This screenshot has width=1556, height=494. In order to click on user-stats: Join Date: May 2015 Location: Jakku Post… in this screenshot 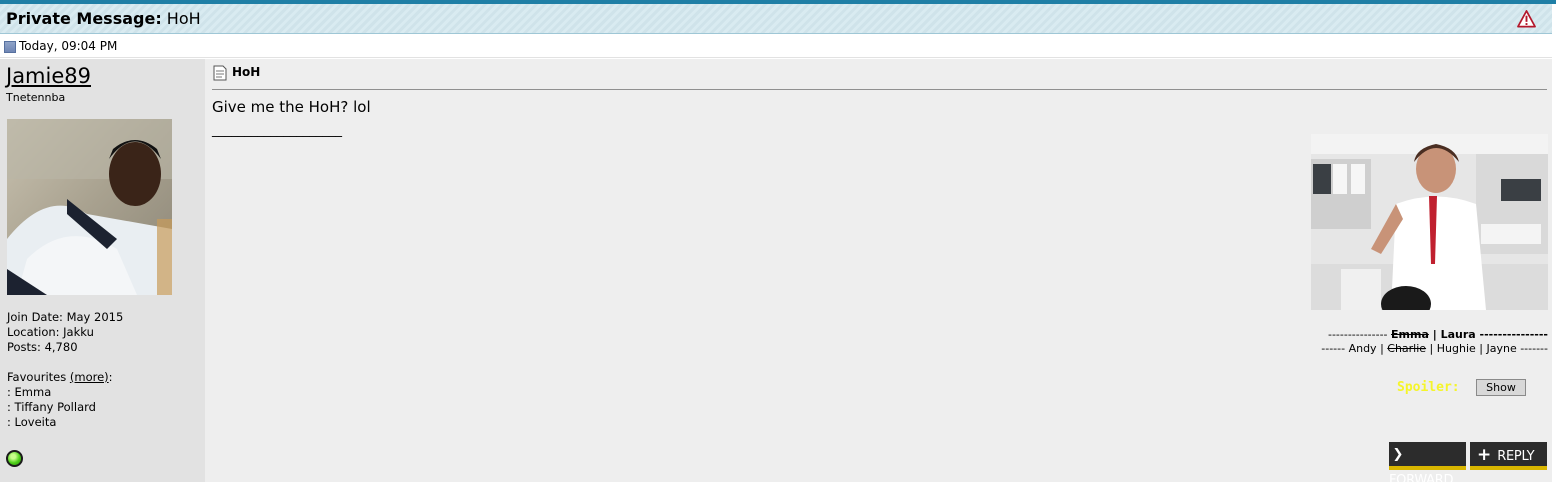, I will do `click(65, 370)`.